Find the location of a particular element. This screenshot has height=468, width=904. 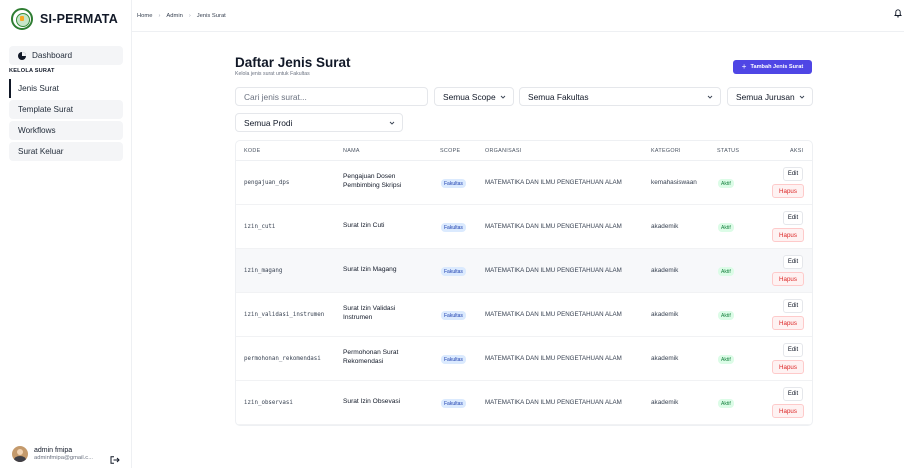

sidebar-item-surat-keluar: Surat Keluar is located at coordinates (66, 151).